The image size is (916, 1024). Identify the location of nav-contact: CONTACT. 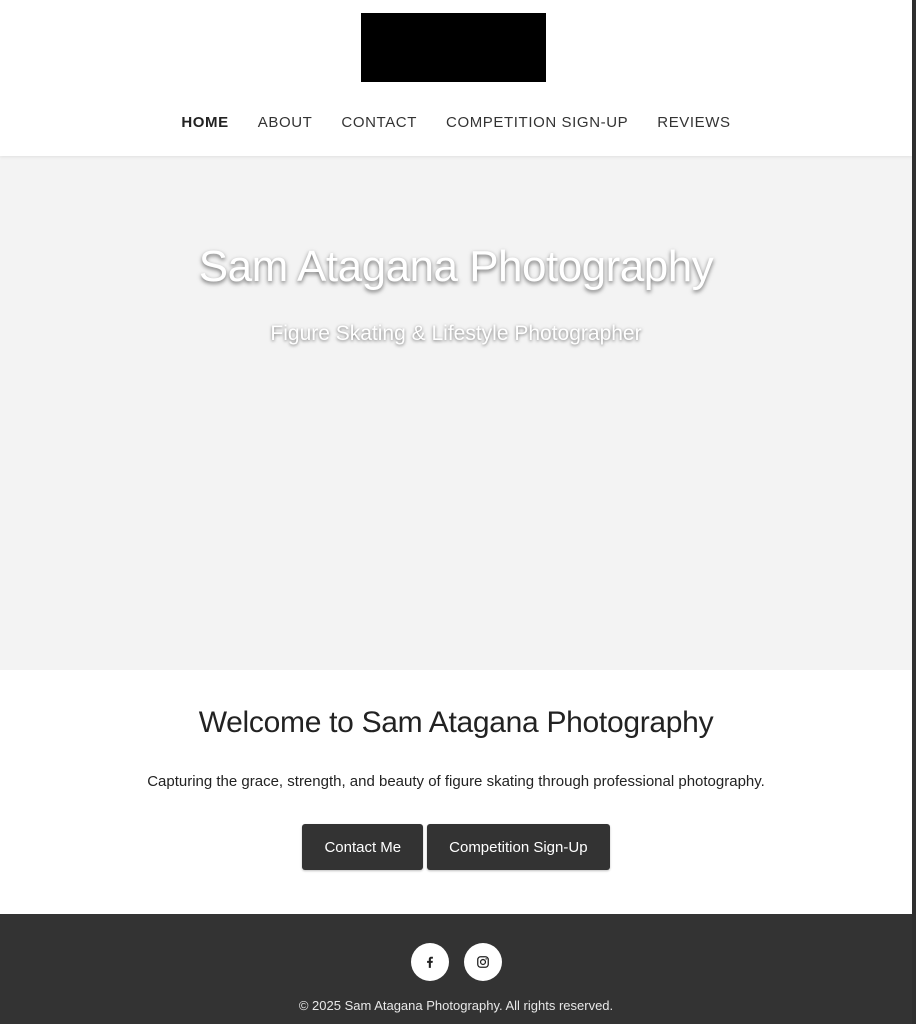
(379, 123).